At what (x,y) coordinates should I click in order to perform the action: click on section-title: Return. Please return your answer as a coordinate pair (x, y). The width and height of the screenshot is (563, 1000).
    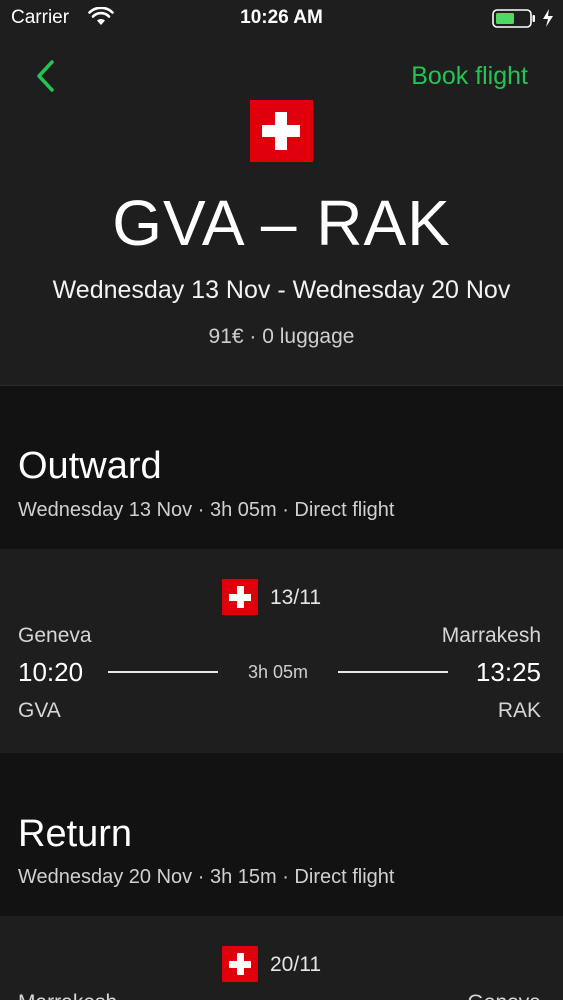
    Looking at the image, I should click on (75, 834).